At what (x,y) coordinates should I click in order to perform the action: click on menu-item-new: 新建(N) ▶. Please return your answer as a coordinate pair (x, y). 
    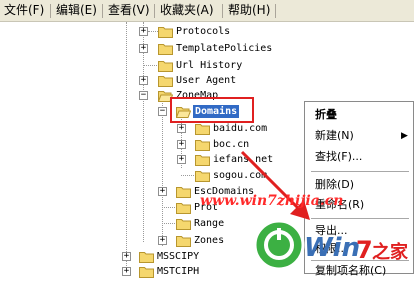
    Looking at the image, I should click on (359, 136).